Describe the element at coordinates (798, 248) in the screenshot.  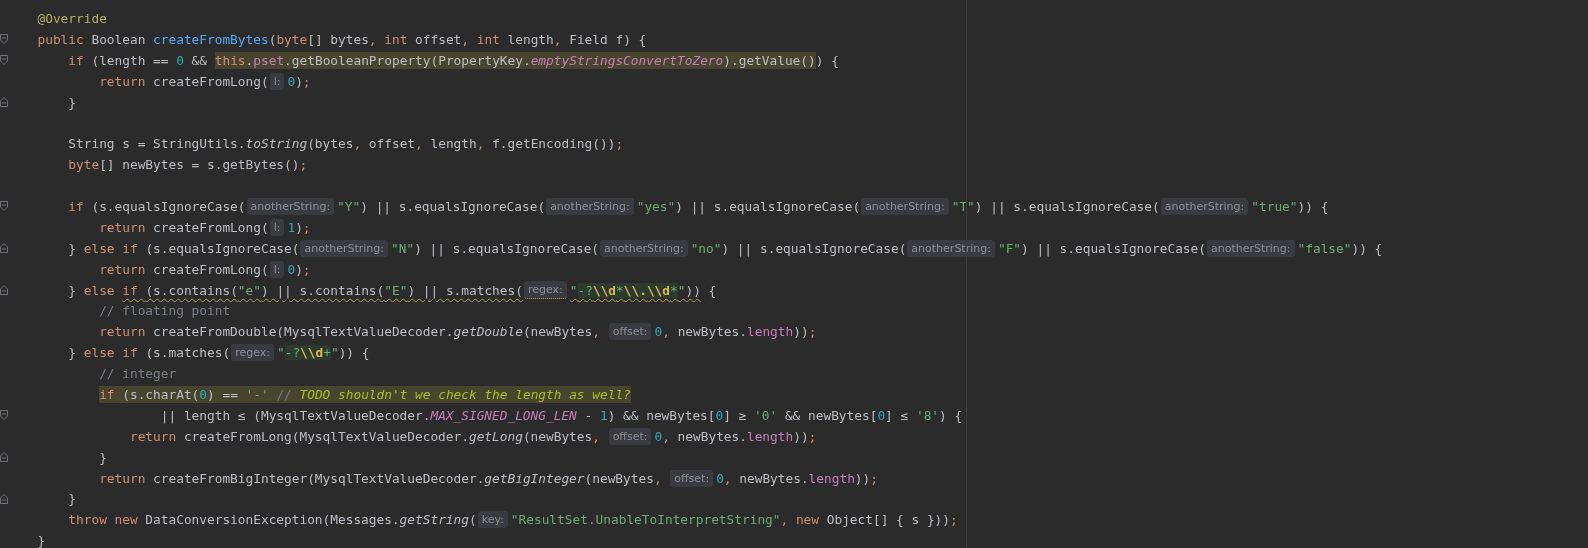
I see `code-text: "no") || s.equalsIgnoreCase(` at that location.